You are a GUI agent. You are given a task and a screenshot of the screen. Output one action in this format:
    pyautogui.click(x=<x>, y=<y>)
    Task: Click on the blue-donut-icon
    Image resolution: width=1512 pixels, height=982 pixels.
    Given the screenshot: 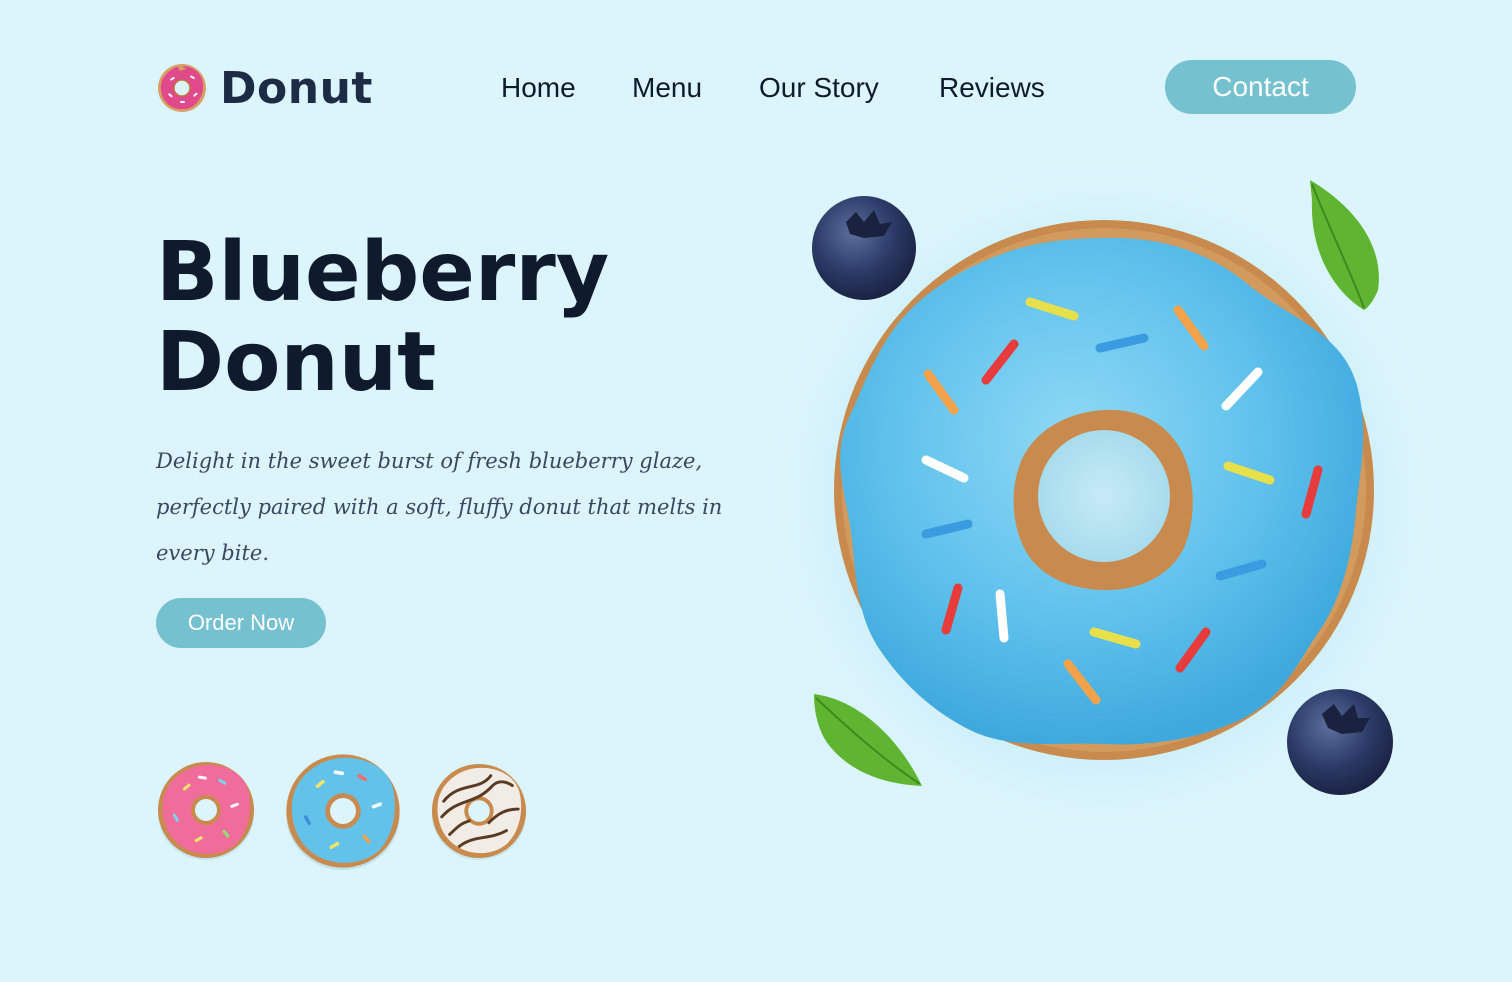 What is the action you would take?
    pyautogui.click(x=343, y=812)
    